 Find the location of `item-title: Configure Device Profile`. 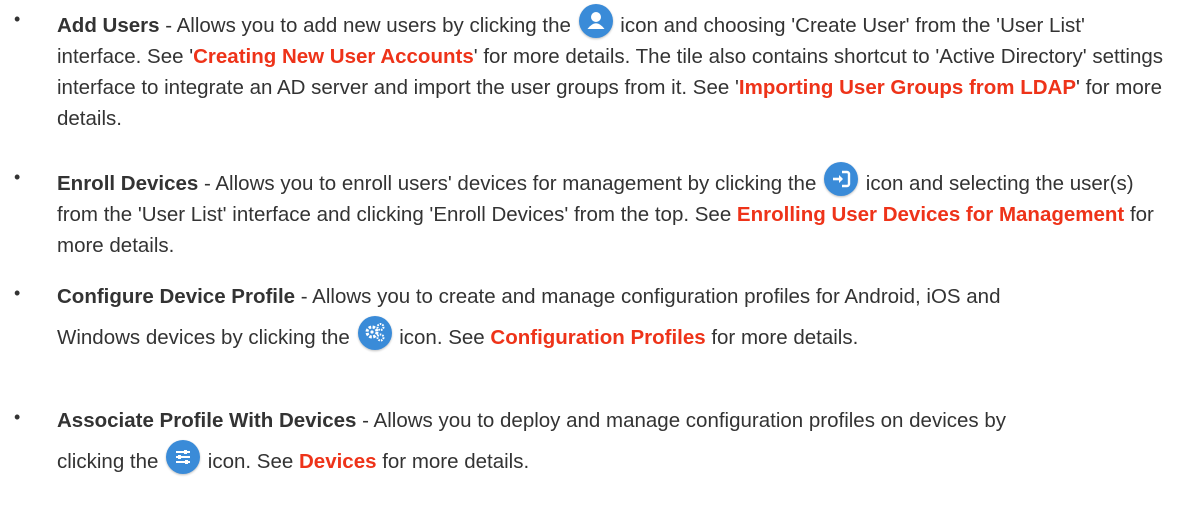

item-title: Configure Device Profile is located at coordinates (176, 296).